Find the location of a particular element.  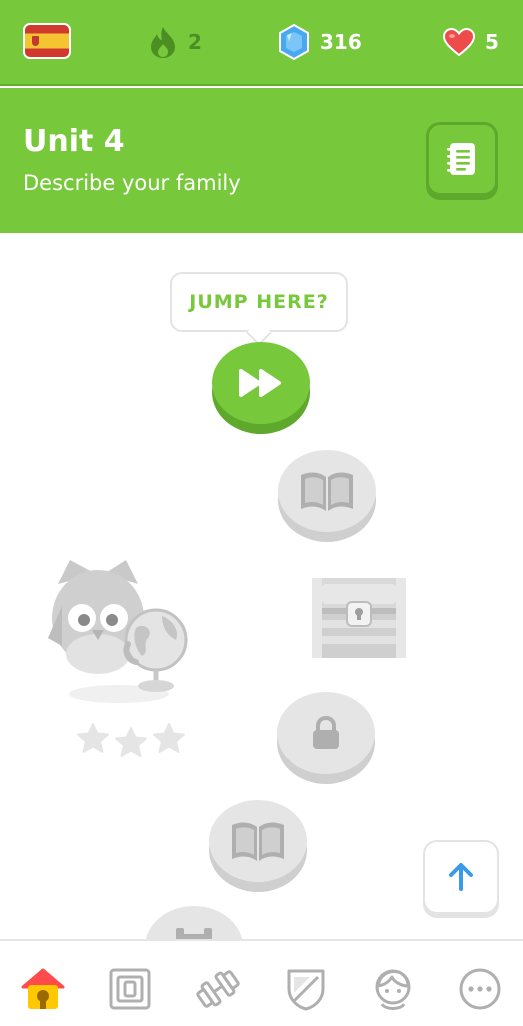

nav-practice is located at coordinates (218, 989).